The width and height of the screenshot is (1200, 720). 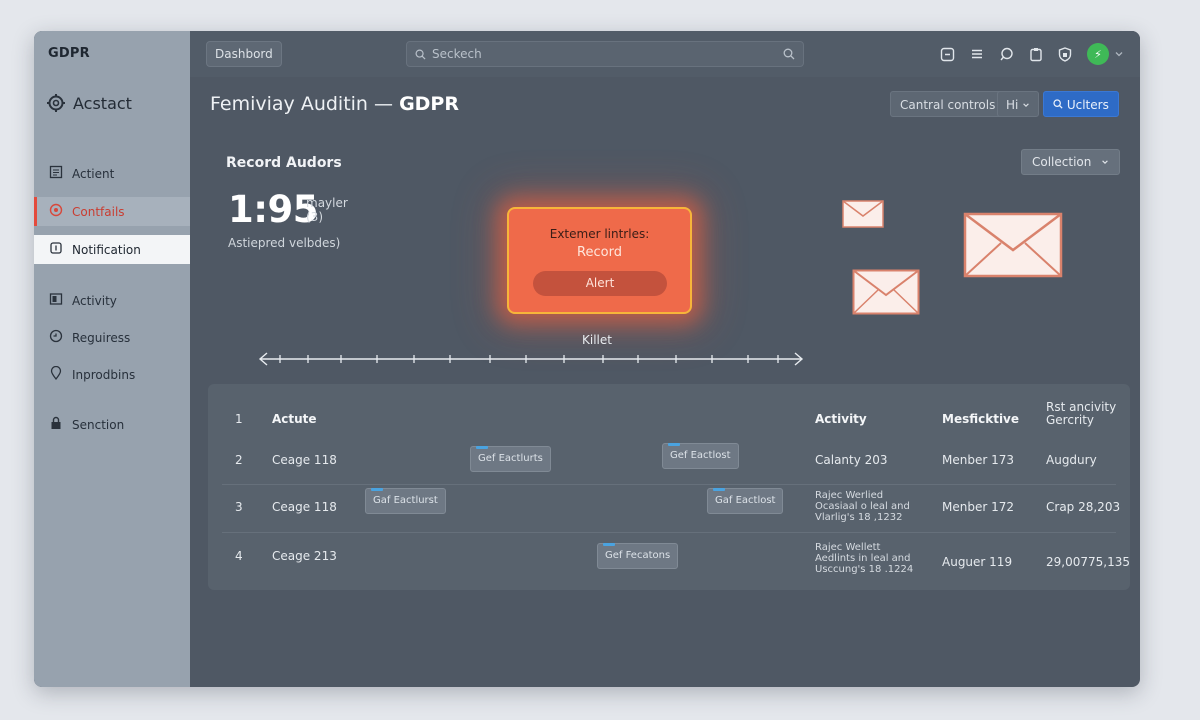 I want to click on sidebar-item-senction: Senction, so click(x=112, y=424).